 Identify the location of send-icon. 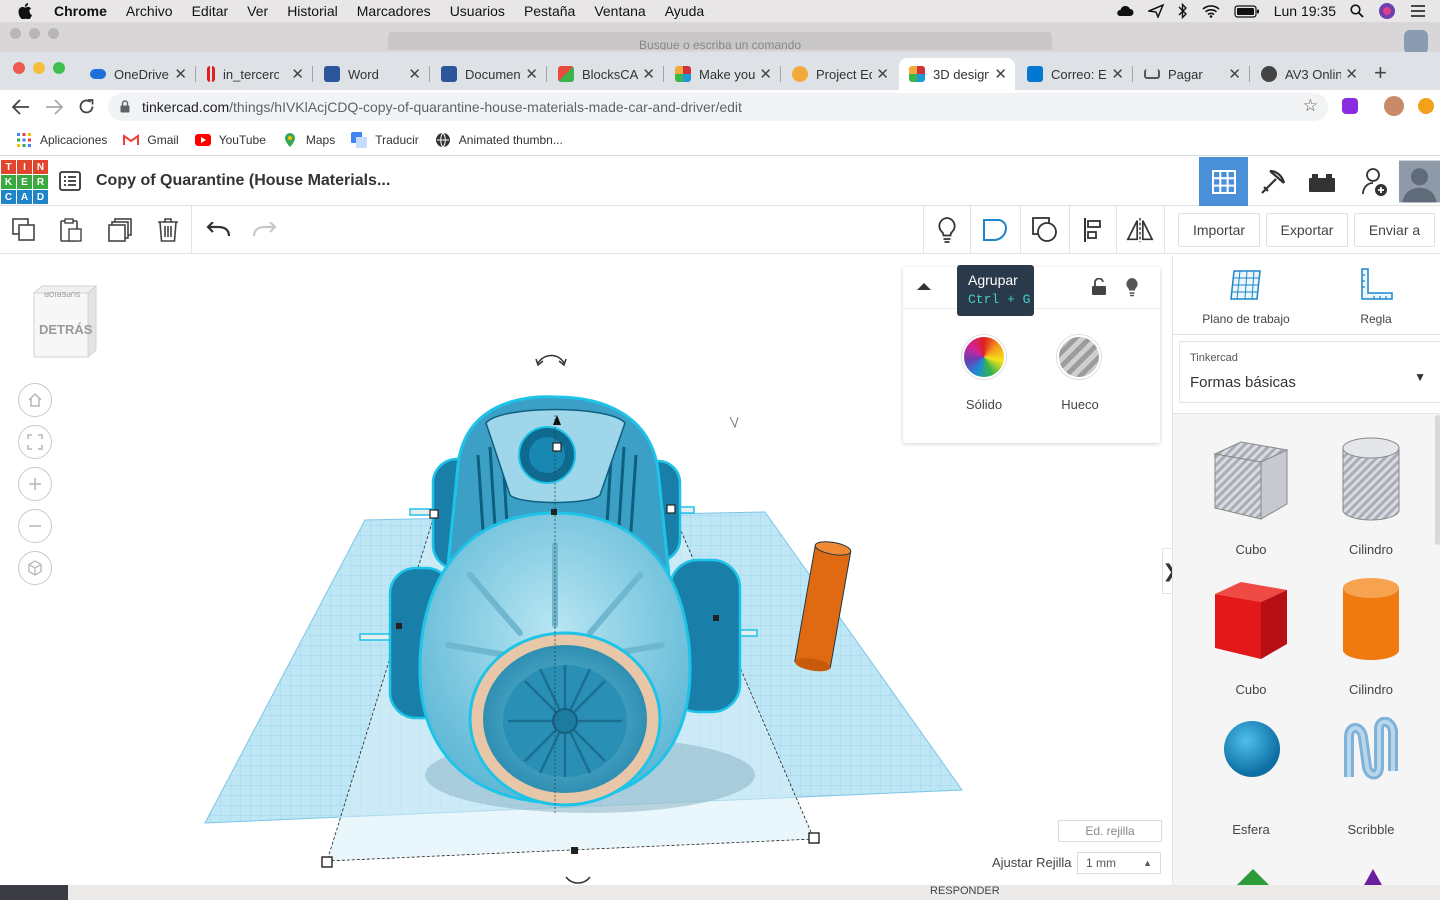
(1155, 11).